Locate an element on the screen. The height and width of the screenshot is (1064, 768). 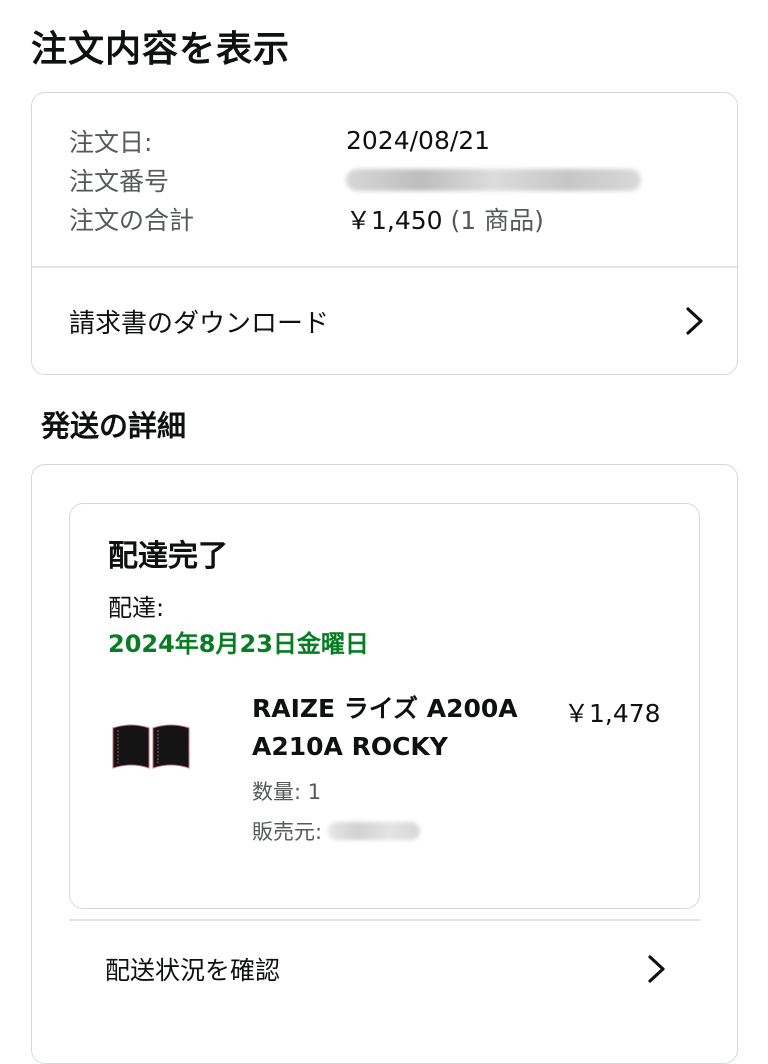
order-number-row: 注文番号 is located at coordinates (403, 179).